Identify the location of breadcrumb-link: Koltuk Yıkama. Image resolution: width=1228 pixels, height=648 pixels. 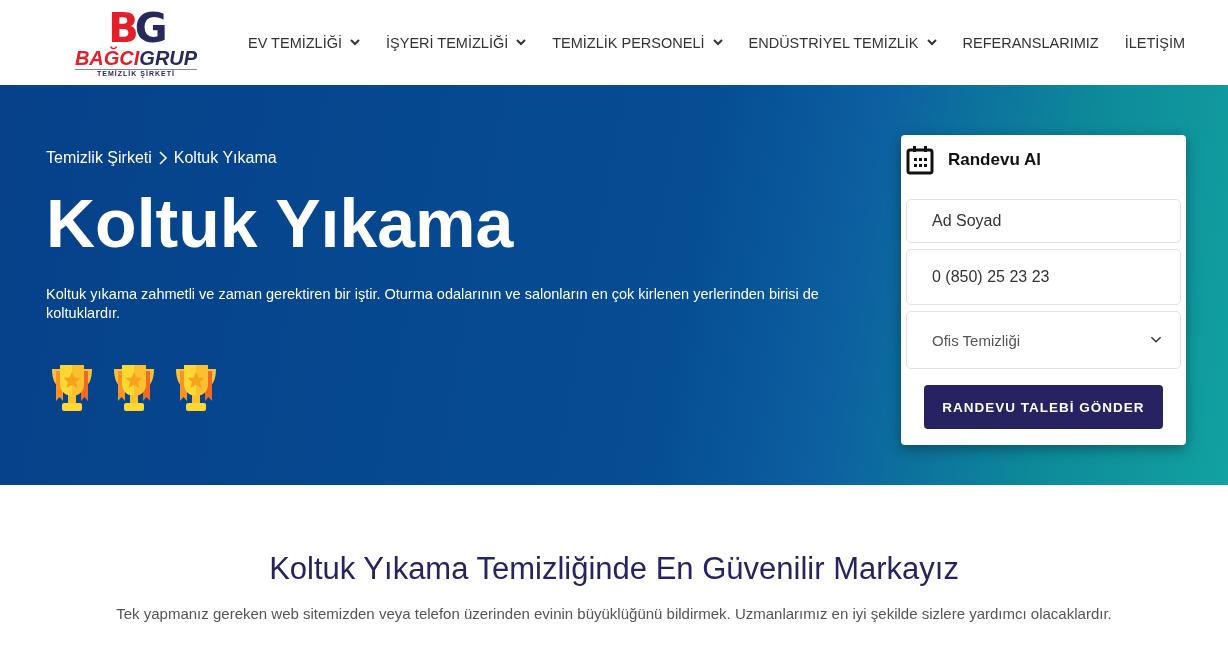
(225, 158).